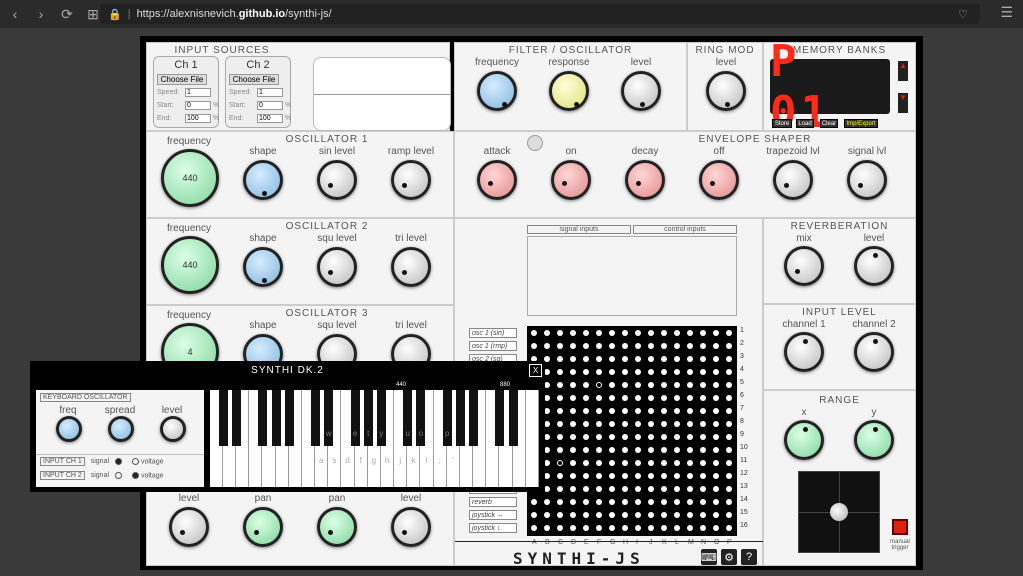 The width and height of the screenshot is (1023, 576). I want to click on keyboard-icon: ⌨, so click(709, 557).